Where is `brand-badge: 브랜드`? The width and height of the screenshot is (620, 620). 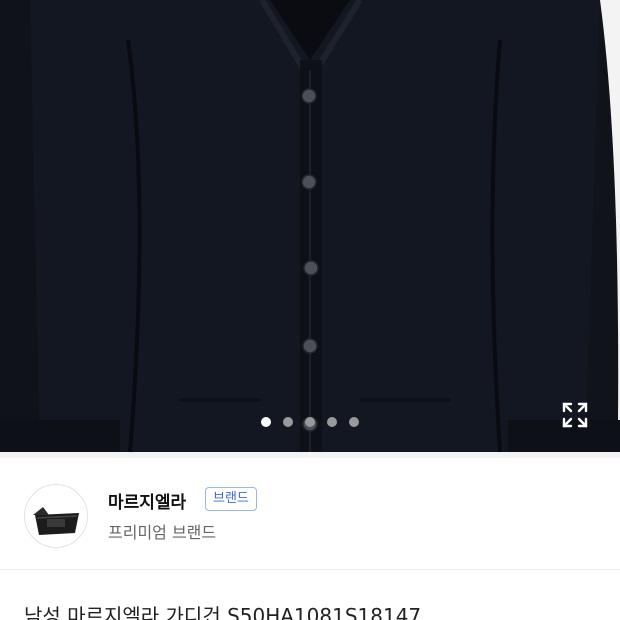
brand-badge: 브랜드 is located at coordinates (231, 499).